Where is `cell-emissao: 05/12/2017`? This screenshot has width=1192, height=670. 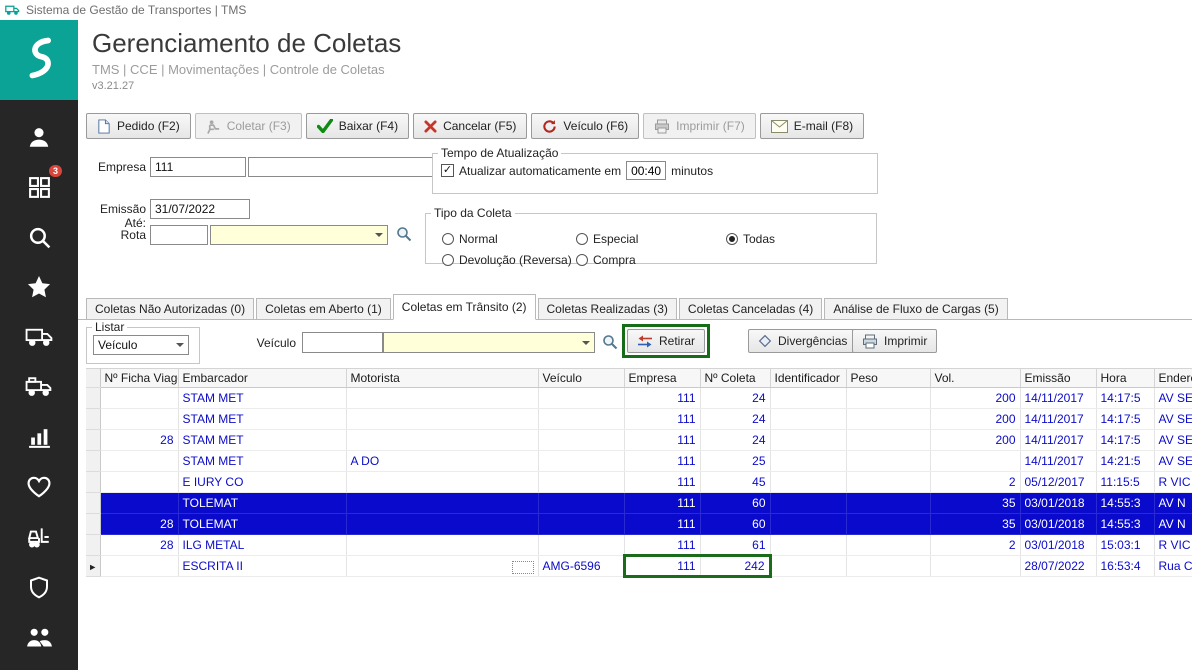
cell-emissao: 05/12/2017 is located at coordinates (1058, 482).